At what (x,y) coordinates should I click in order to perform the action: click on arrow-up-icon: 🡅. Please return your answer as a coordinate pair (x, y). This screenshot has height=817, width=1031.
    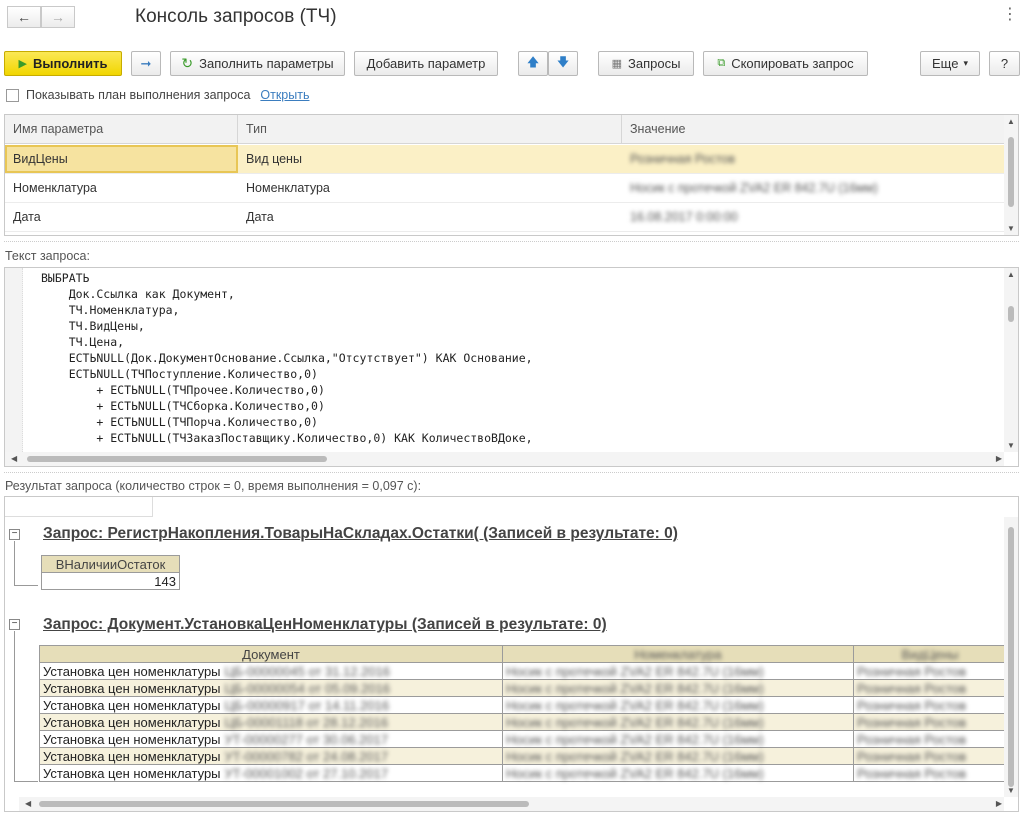
    Looking at the image, I should click on (533, 62).